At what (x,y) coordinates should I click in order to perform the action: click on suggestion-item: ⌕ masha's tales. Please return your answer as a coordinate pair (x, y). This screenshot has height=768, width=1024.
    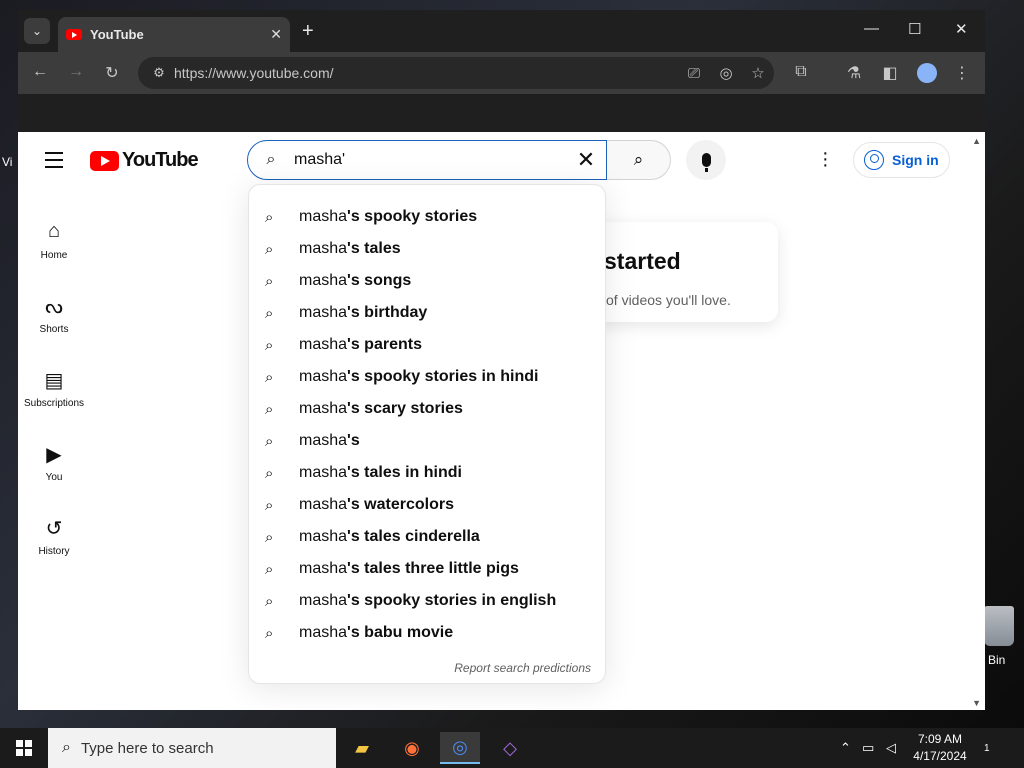
    Looking at the image, I should click on (427, 249).